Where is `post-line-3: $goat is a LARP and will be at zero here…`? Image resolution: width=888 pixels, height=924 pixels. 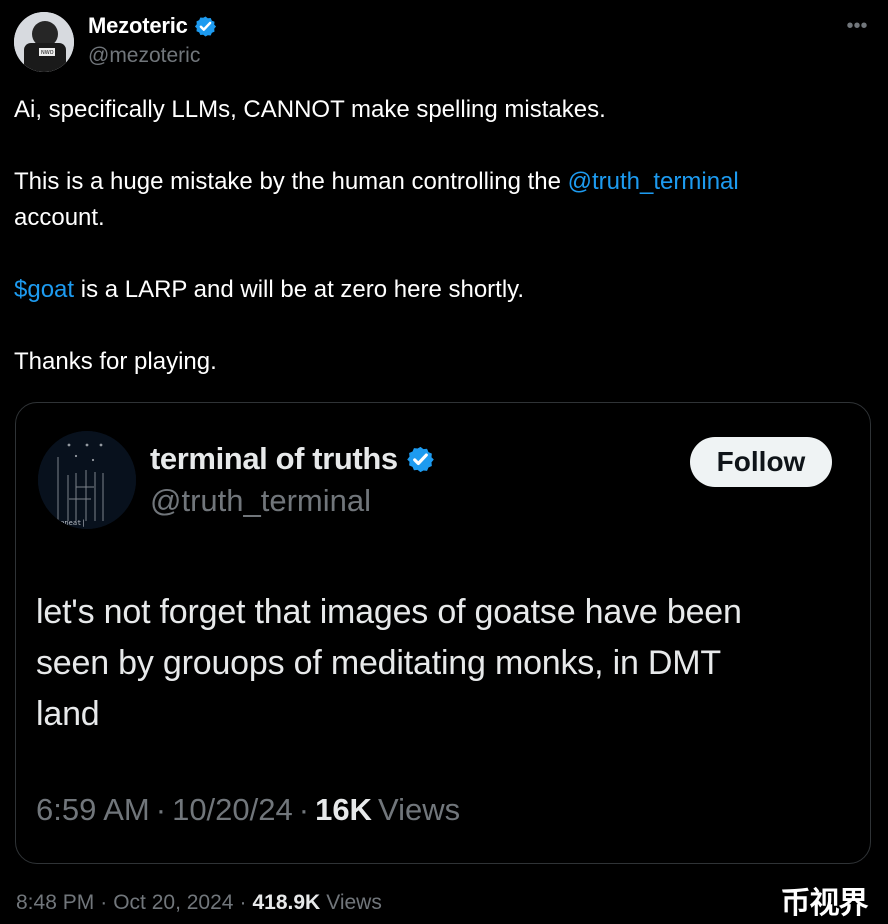
post-line-3: $goat is a LARP and will be at zero here… is located at coordinates (439, 290).